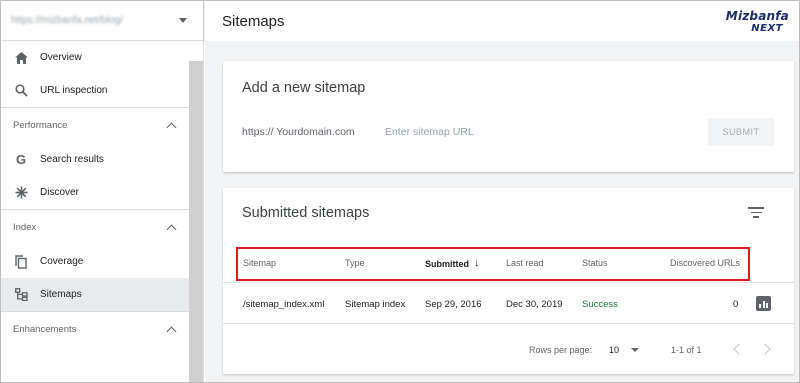 This screenshot has width=800, height=383. What do you see at coordinates (763, 303) in the screenshot?
I see `bar-chart-icon` at bounding box center [763, 303].